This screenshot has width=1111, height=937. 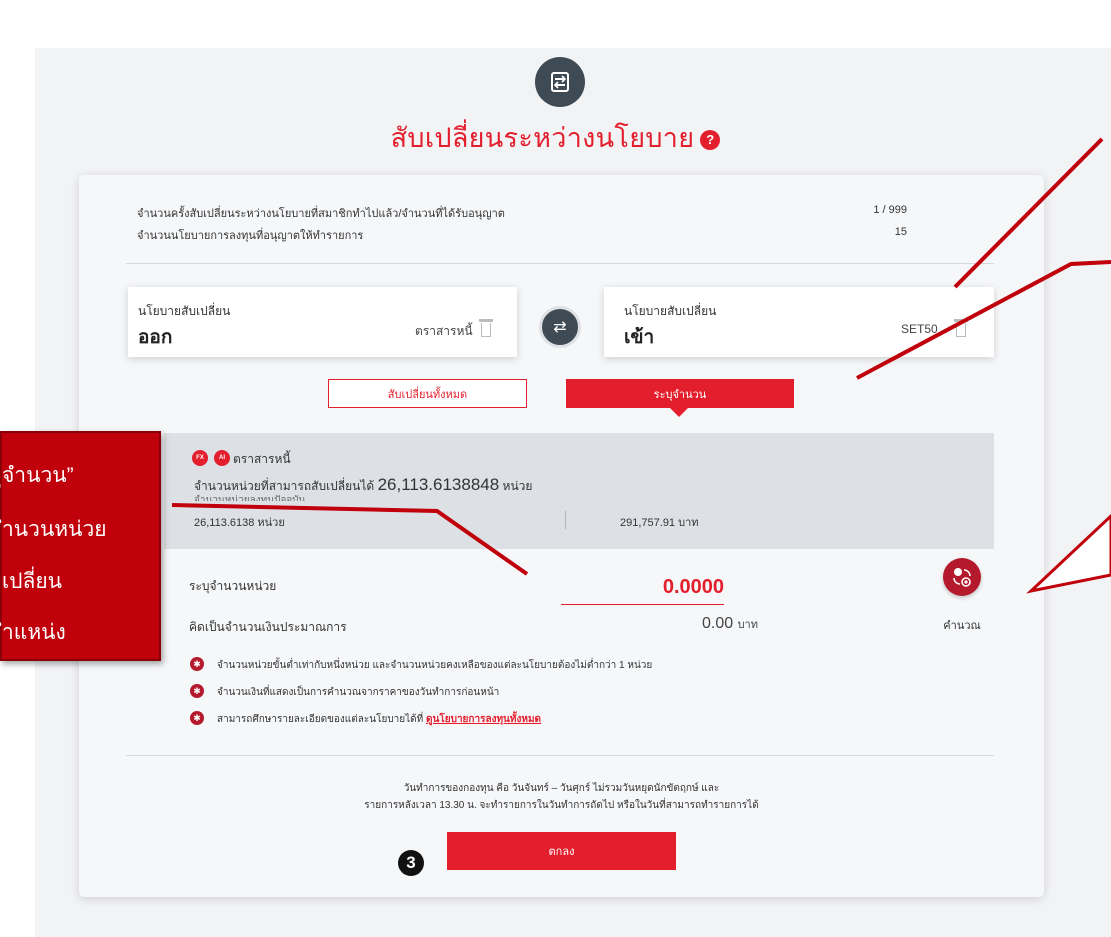 What do you see at coordinates (560, 82) in the screenshot?
I see `exchange-icon` at bounding box center [560, 82].